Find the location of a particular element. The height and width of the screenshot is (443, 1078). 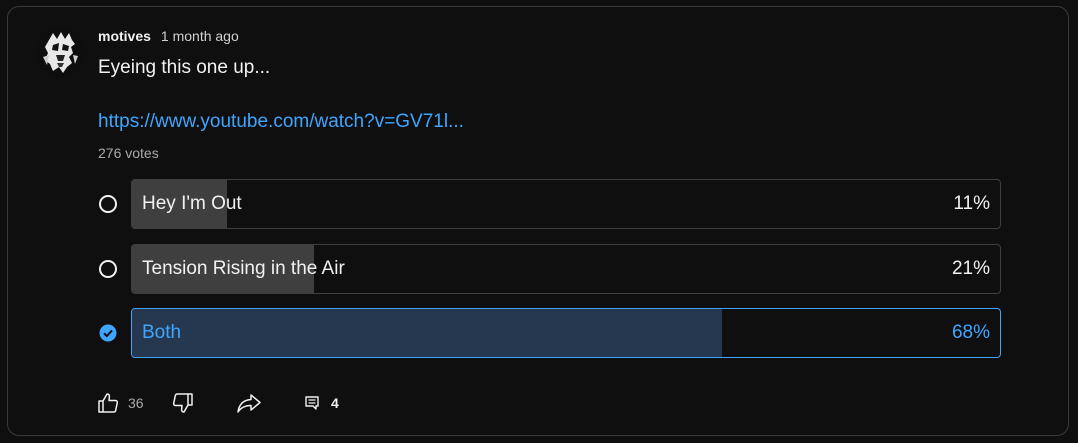

dislike-button is located at coordinates (183, 403).